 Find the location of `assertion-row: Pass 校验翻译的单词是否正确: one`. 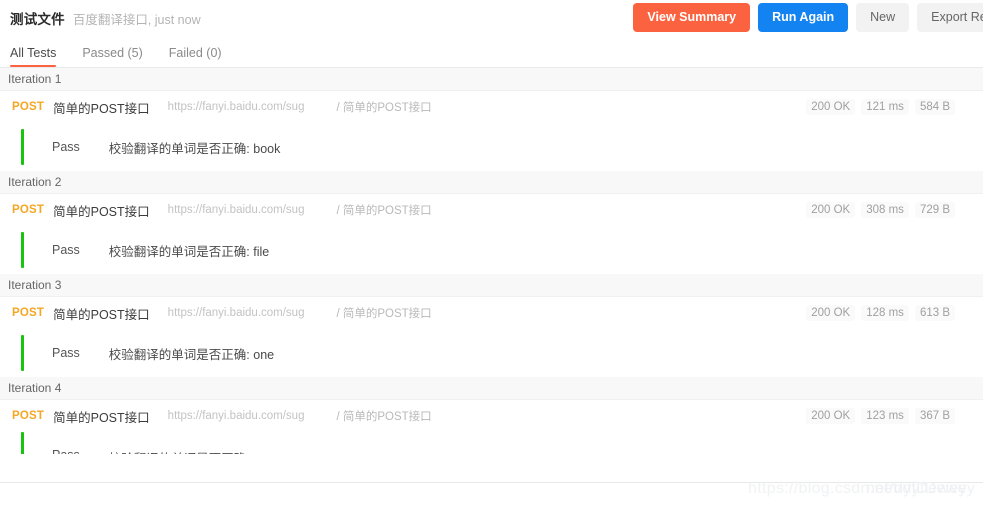

assertion-row: Pass 校验翻译的单词是否正确: one is located at coordinates (491, 353).